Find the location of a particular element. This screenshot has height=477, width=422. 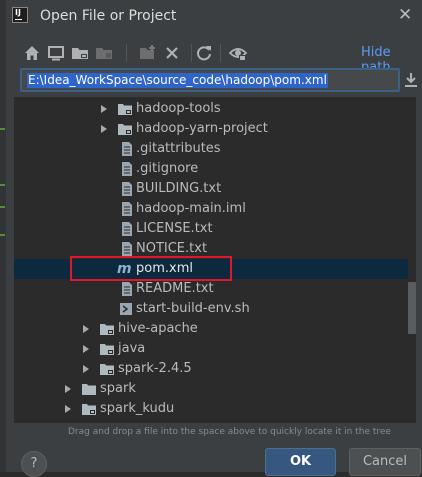

tree-item-readme-txt: README.txt is located at coordinates (211, 289).